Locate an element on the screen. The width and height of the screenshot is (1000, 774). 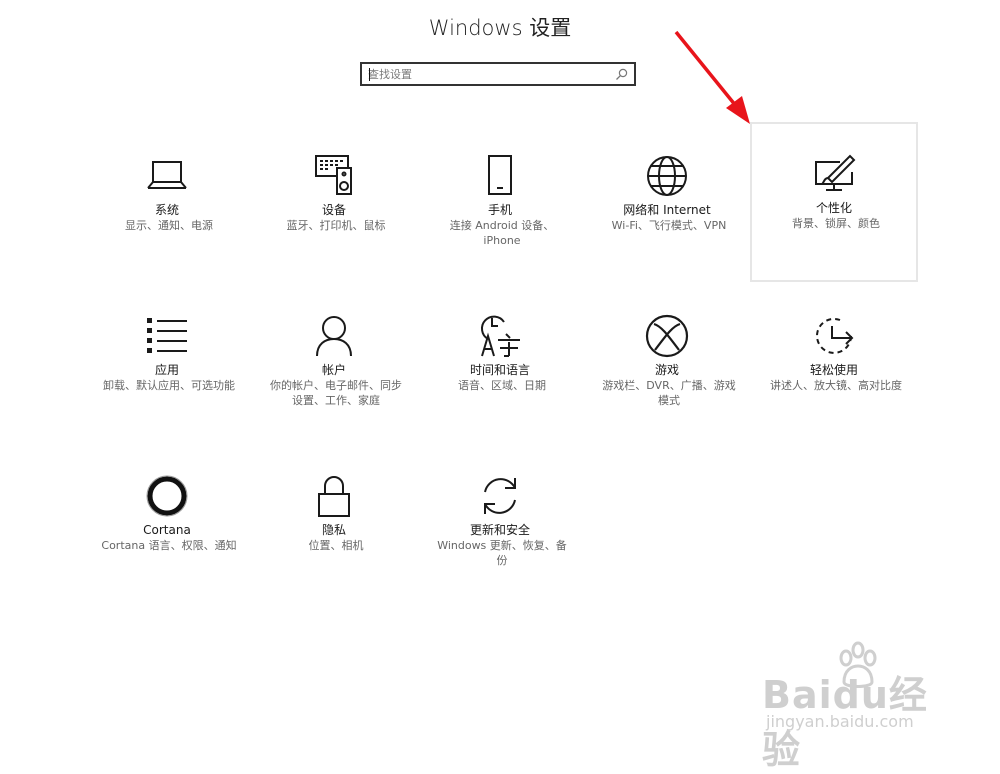
tile-desc: 背景、锁屏、颜色 is located at coordinates (836, 223).